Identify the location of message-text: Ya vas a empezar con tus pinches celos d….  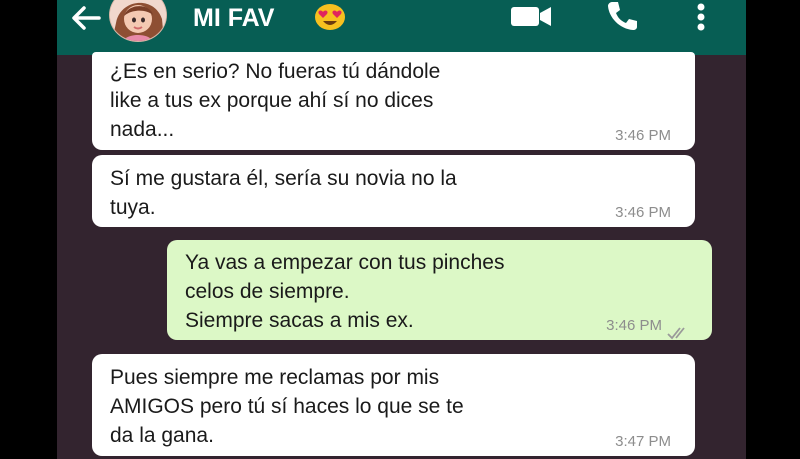
(345, 291).